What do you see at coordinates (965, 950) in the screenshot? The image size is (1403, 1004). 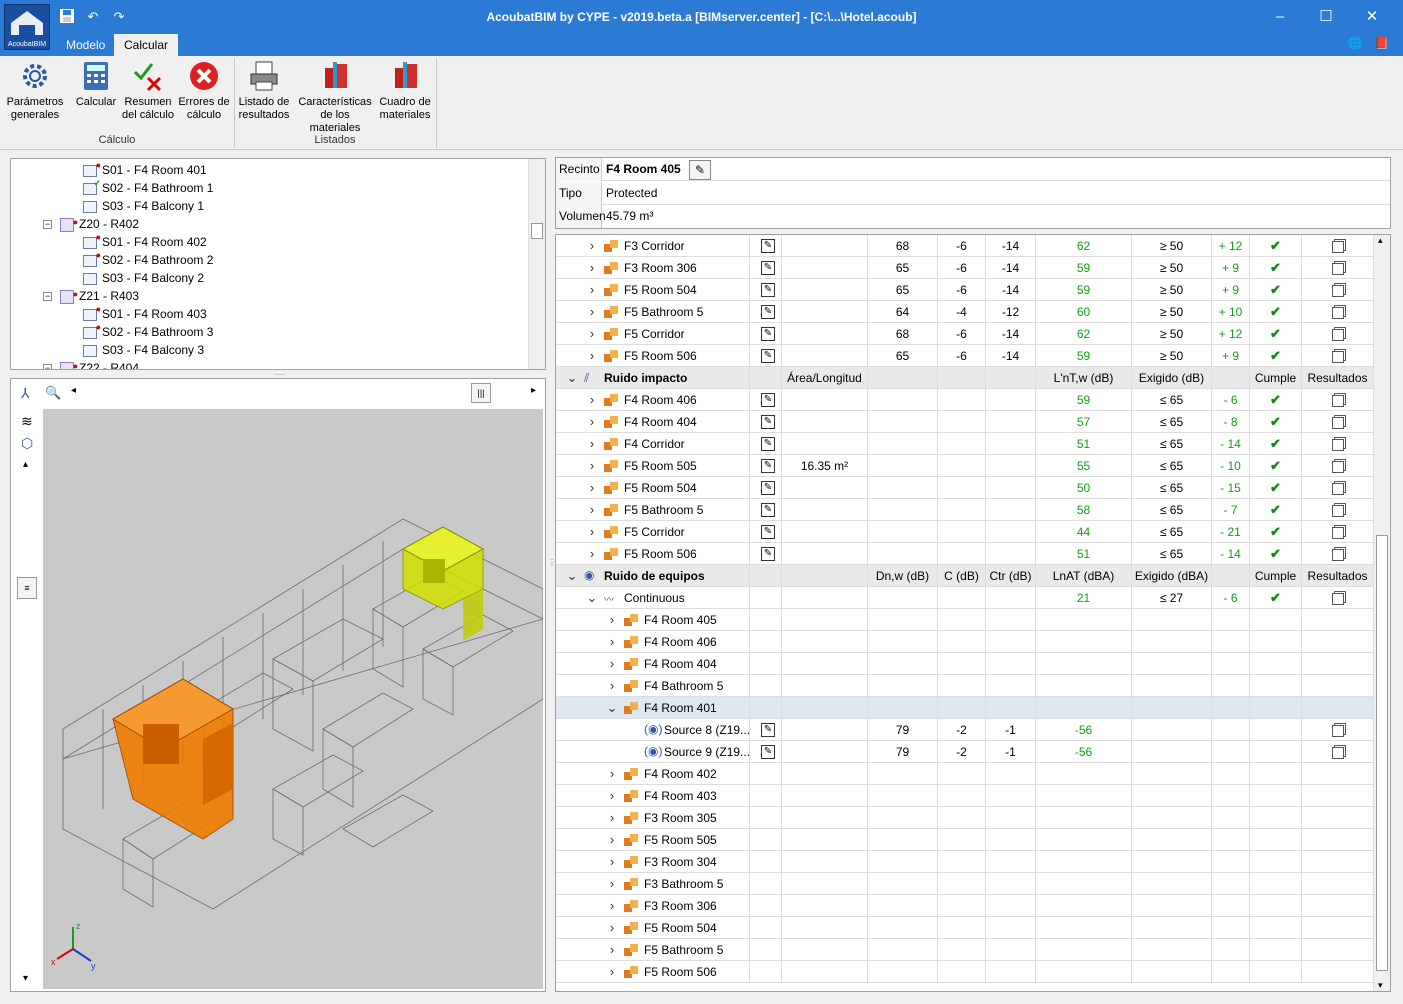 I see `equipment-room-row: › F5 Bathroom 5` at bounding box center [965, 950].